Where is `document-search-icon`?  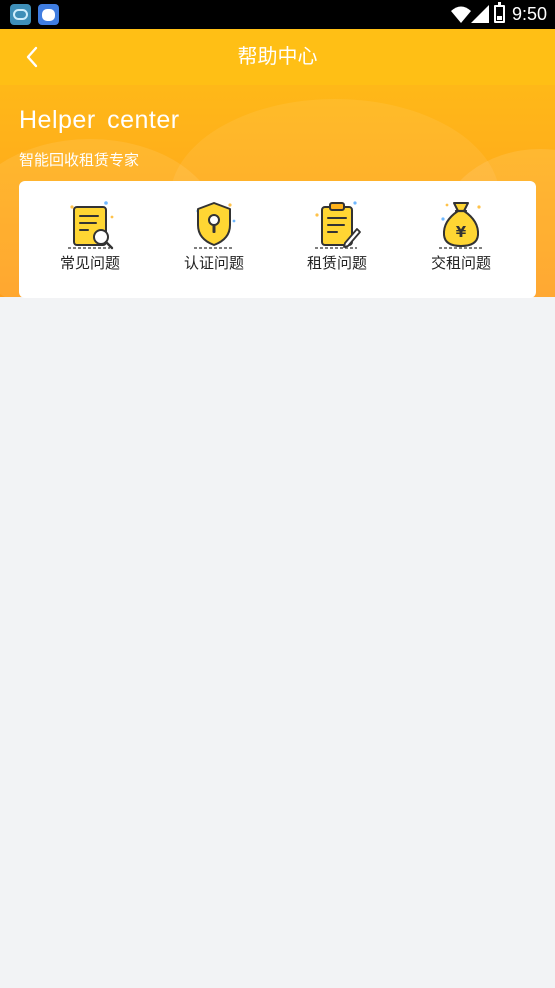
document-search-icon is located at coordinates (91, 225).